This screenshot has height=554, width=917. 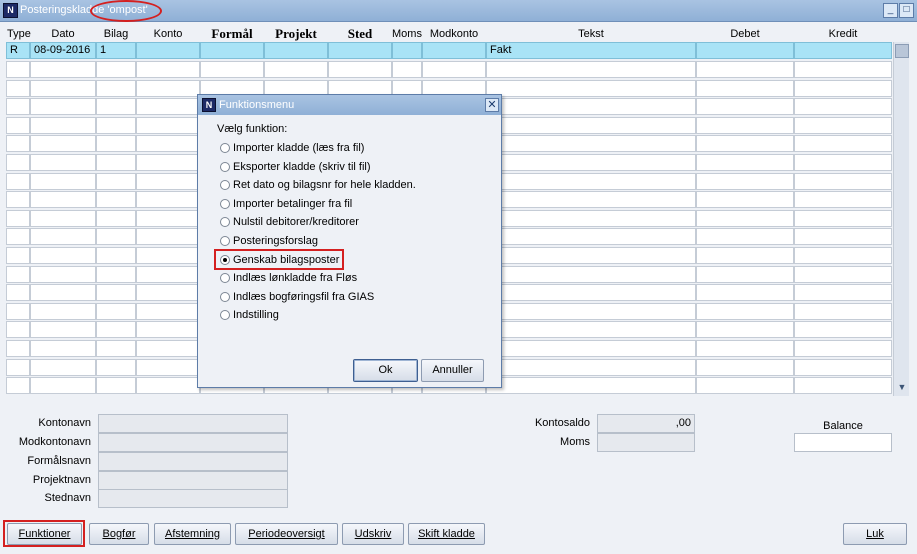 I want to click on ok-button: Ok, so click(x=385, y=370).